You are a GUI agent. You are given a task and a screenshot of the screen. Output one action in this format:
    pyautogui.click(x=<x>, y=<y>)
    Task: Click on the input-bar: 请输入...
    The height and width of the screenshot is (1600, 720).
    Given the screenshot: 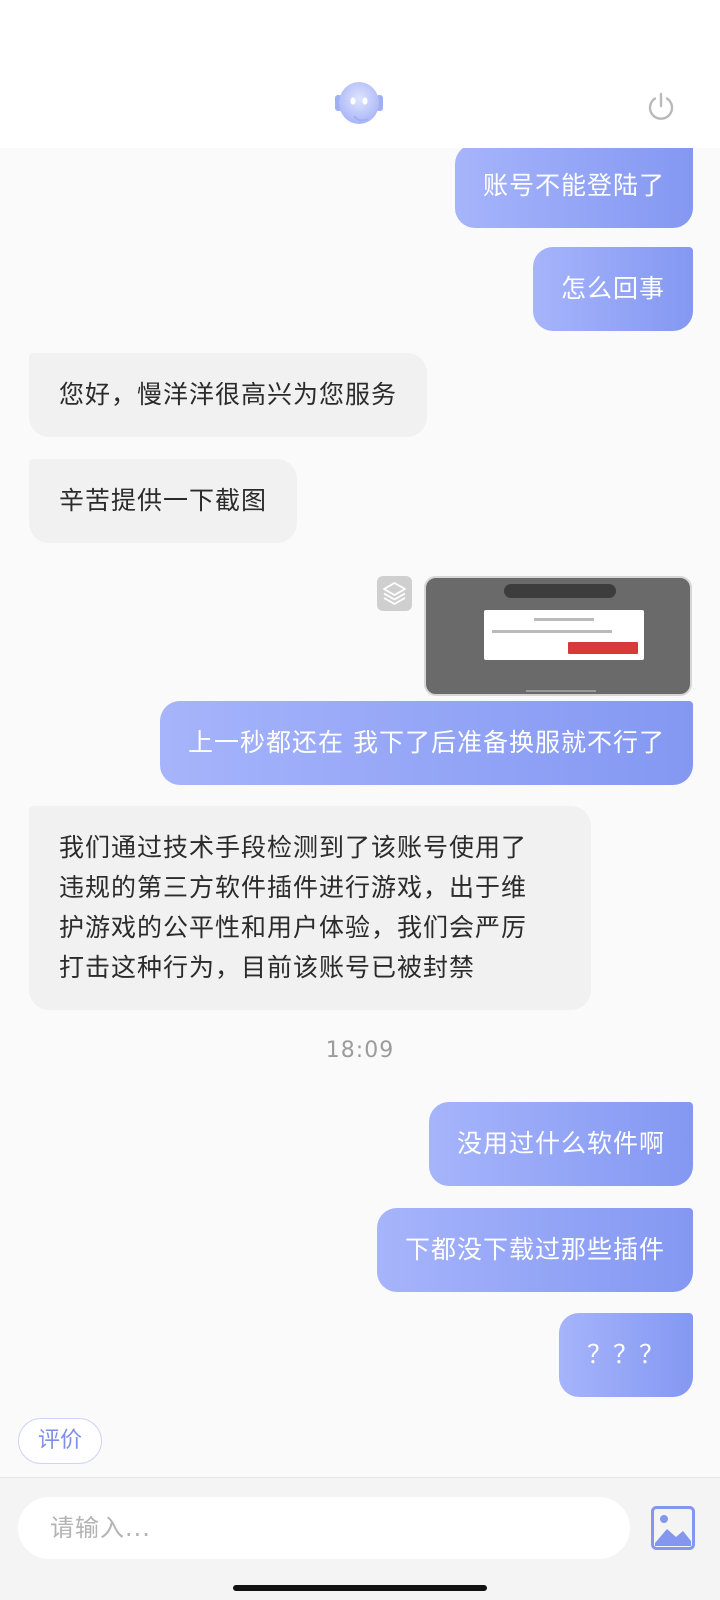 What is the action you would take?
    pyautogui.click(x=360, y=1538)
    